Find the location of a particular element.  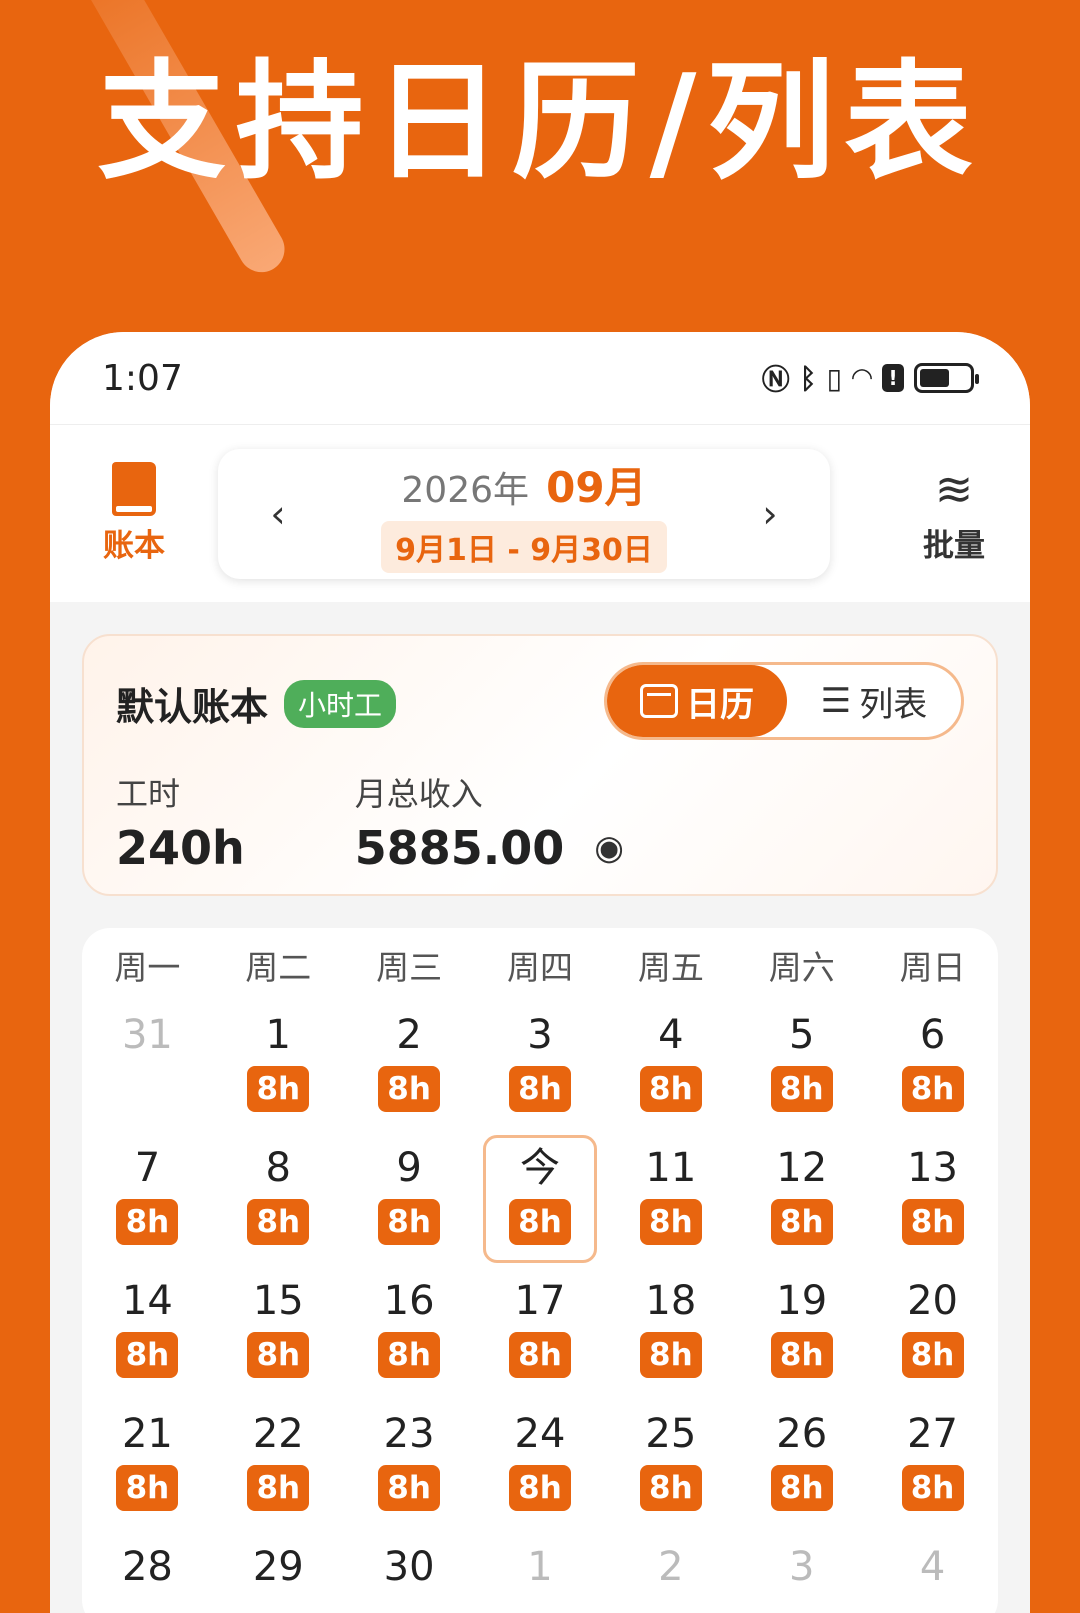

list-view-button: ☰ 列表 is located at coordinates (874, 701).